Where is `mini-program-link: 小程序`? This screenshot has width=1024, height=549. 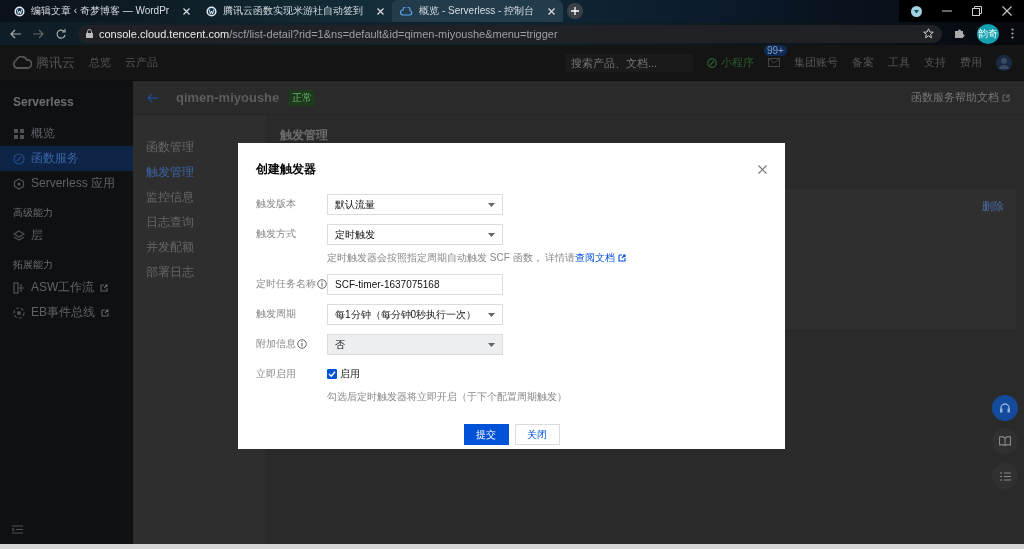 mini-program-link: 小程序 is located at coordinates (730, 62).